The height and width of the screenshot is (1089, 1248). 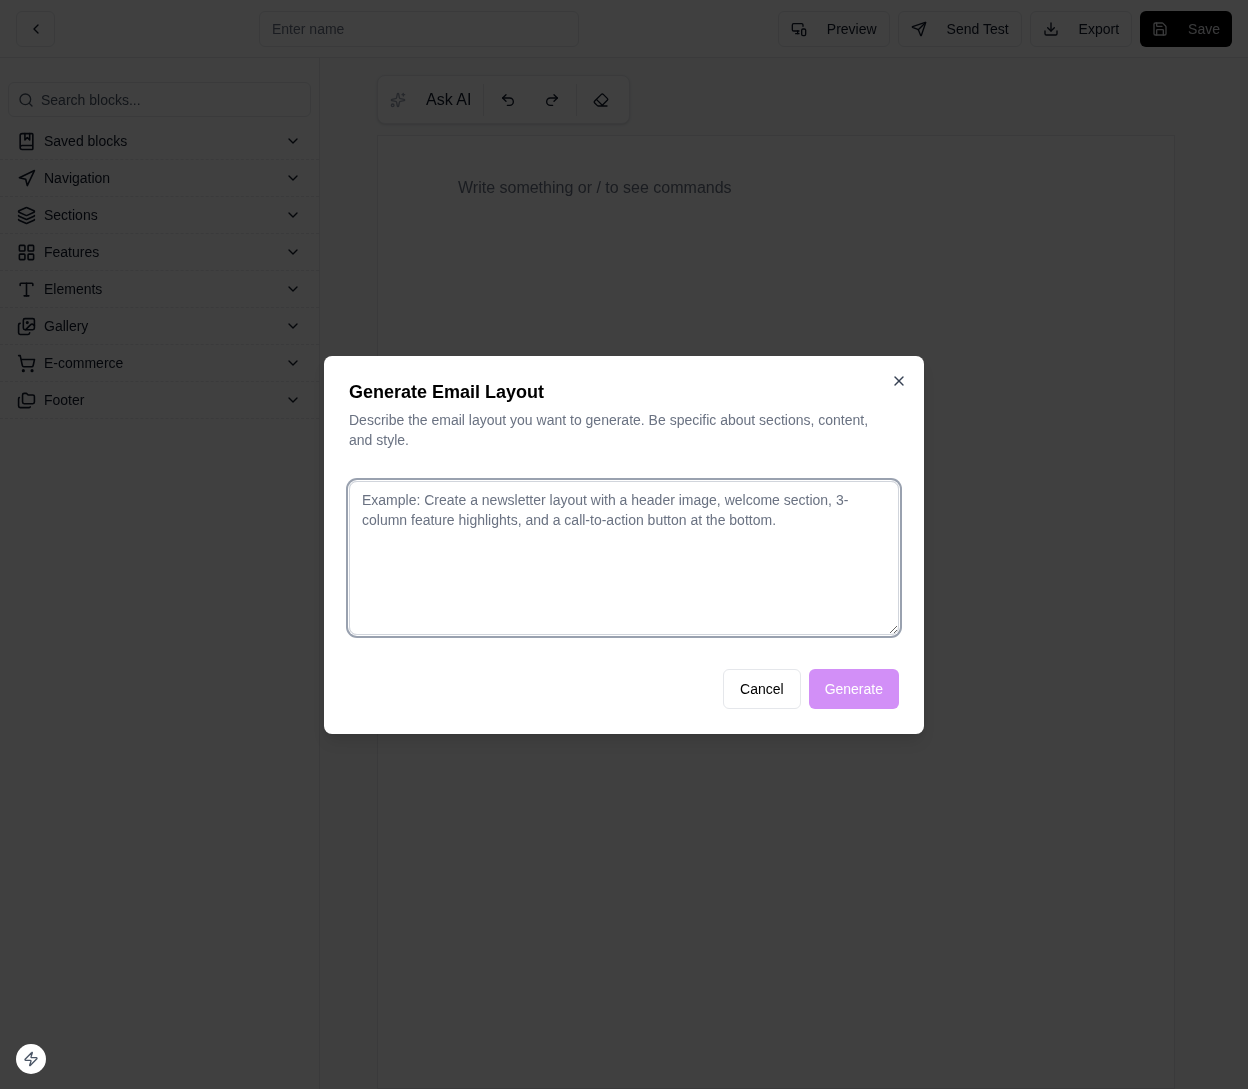 I want to click on prompt-field: Example: Create a newsletter layout with a header image, welcome section, 3-column feature highlights, and a call-to-action button at the bottom., so click(x=624, y=557).